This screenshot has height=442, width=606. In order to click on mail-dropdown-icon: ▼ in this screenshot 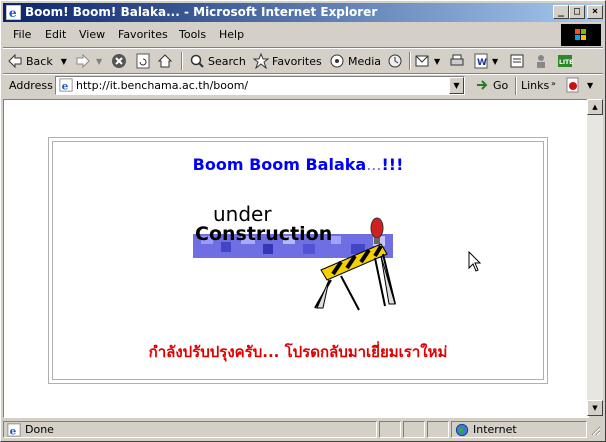, I will do `click(437, 61)`.